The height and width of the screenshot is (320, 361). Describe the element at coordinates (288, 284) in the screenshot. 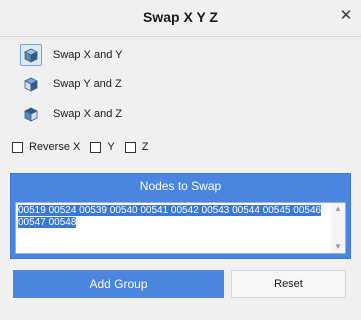

I see `reset-button: Reset` at that location.